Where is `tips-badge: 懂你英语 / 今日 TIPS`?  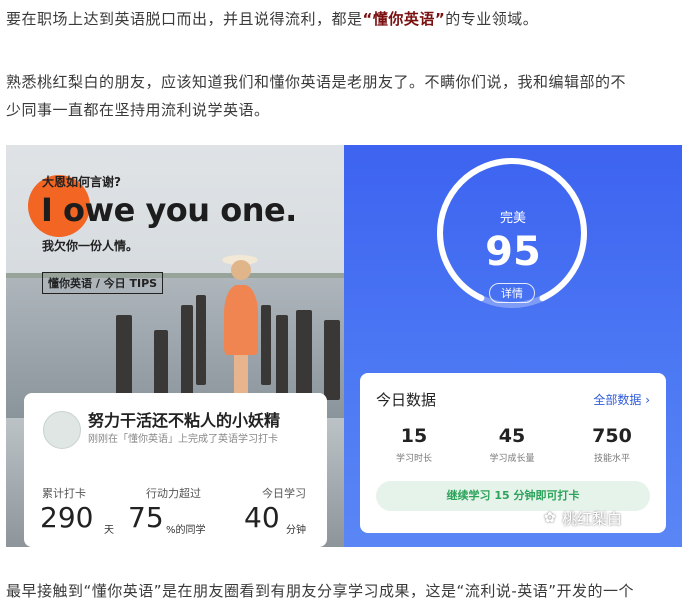
tips-badge: 懂你英语 / 今日 TIPS is located at coordinates (103, 283).